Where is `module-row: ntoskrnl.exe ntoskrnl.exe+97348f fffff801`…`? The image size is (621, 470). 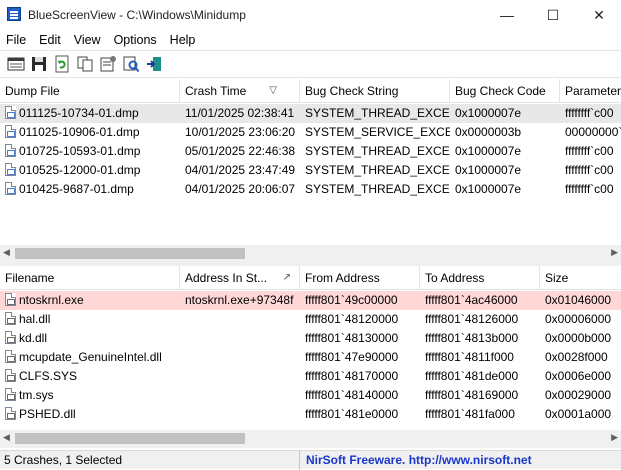
module-row: ntoskrnl.exe ntoskrnl.exe+97348f fffff801`… is located at coordinates (310, 300).